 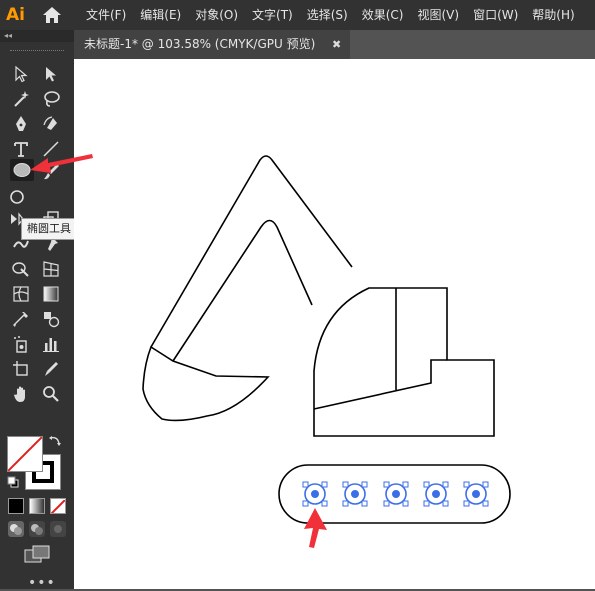 I want to click on column-graph-icon, so click(x=51, y=345).